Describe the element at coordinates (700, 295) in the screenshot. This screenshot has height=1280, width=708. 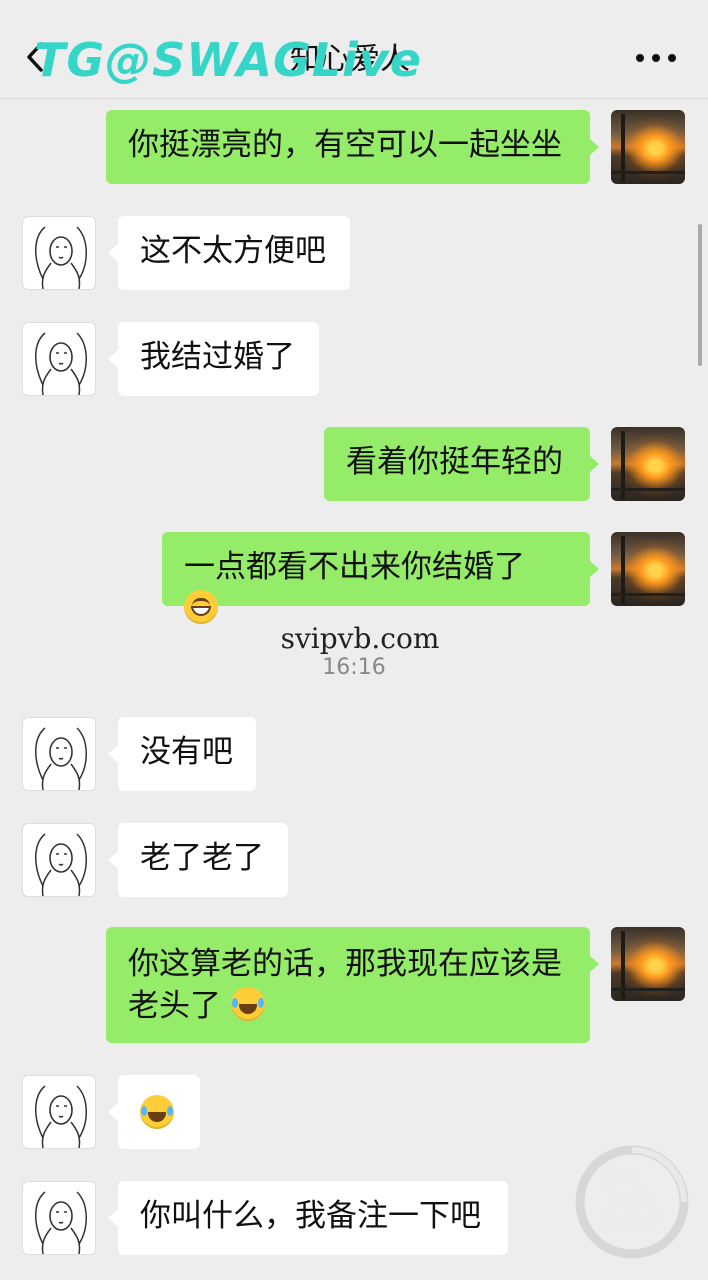
I see `scrollbar` at that location.